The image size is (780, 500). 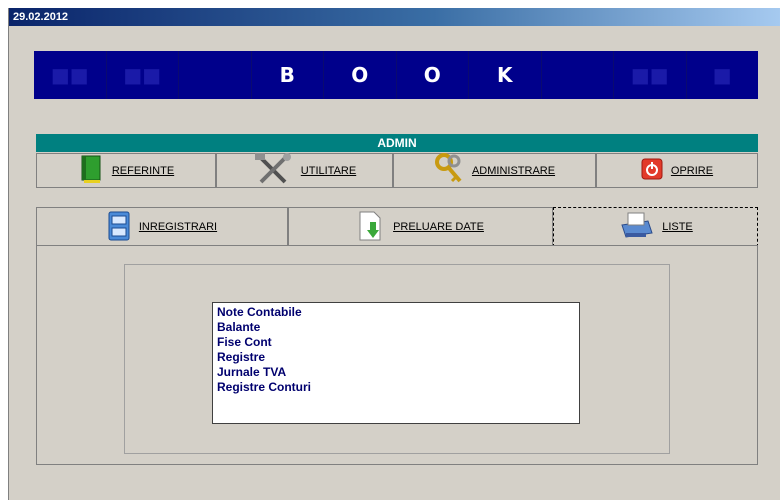 I want to click on tab-label: LISTE, so click(x=677, y=227).